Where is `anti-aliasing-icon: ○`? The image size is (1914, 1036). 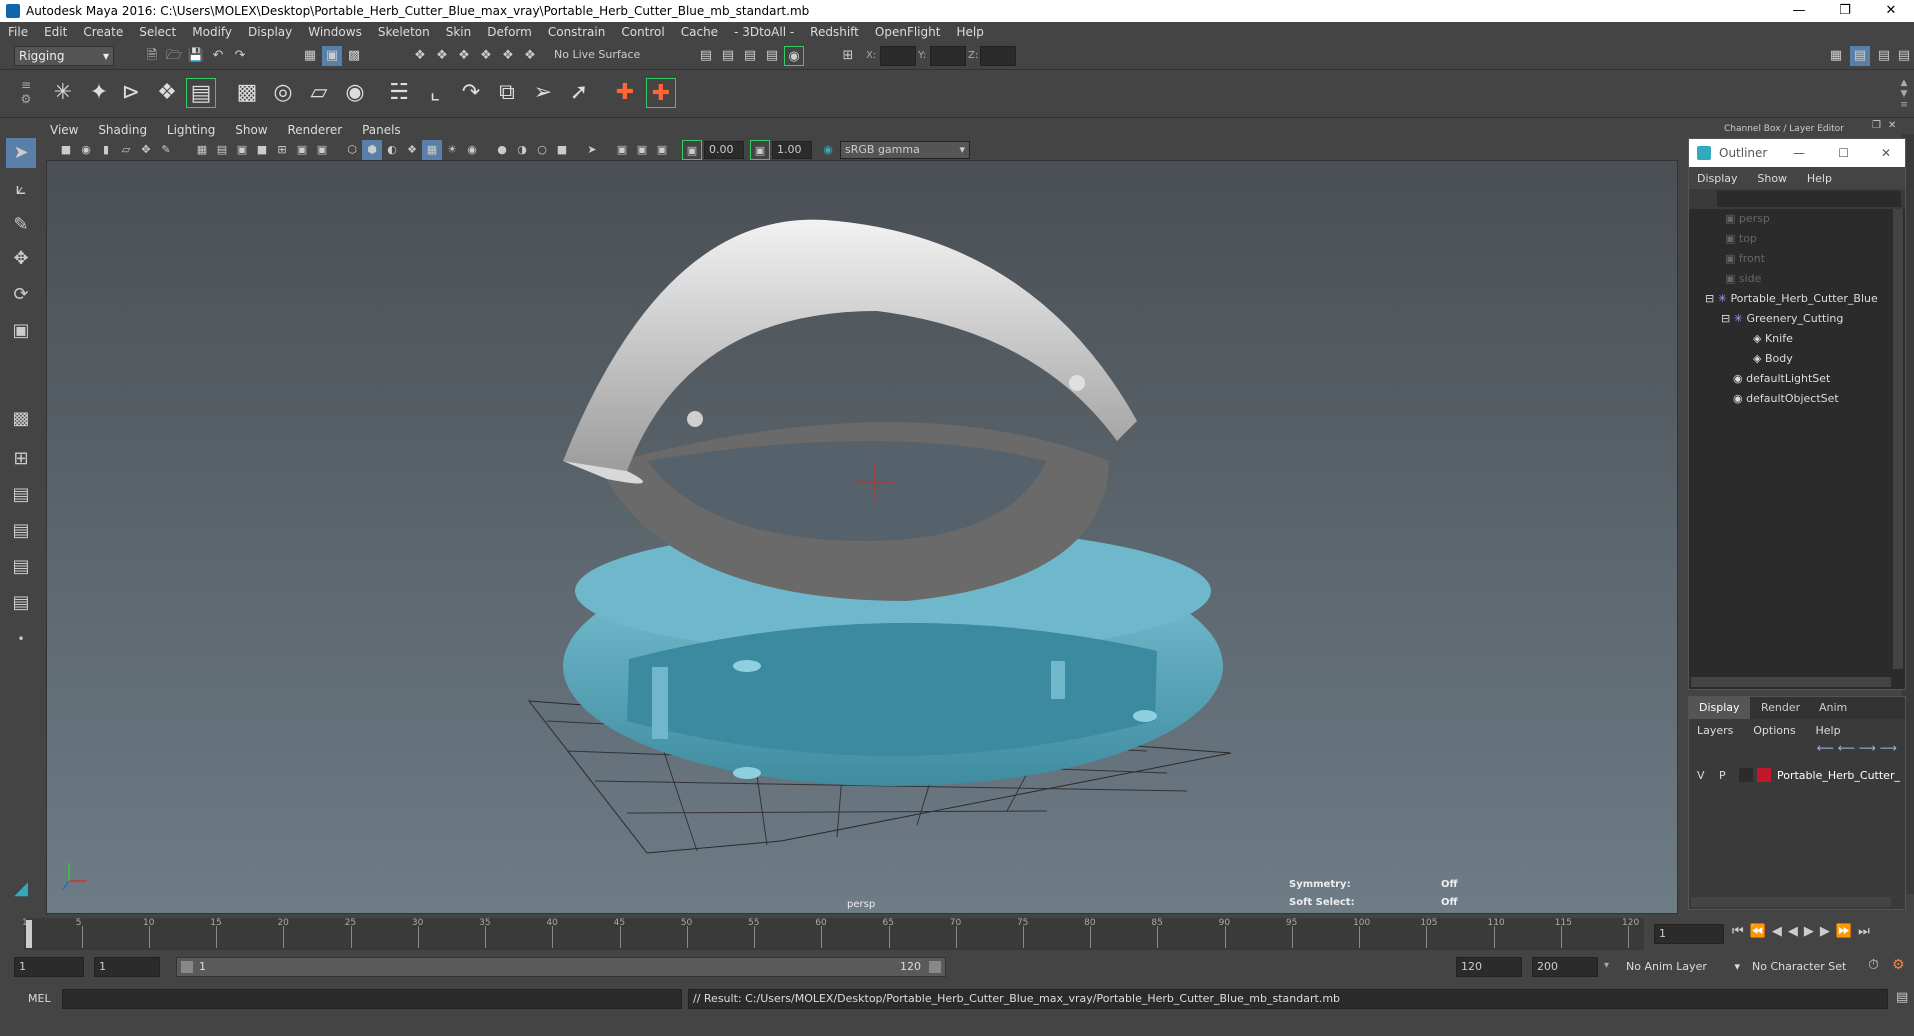
anti-aliasing-icon: ○ is located at coordinates (542, 150).